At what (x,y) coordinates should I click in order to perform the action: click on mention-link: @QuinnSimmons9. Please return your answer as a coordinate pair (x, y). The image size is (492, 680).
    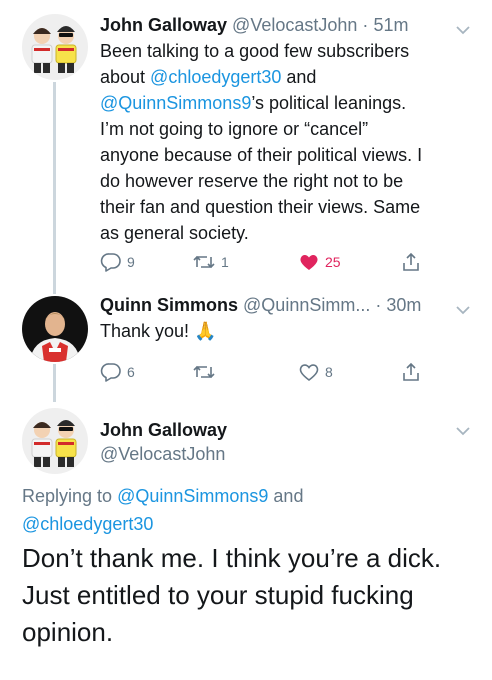
    Looking at the image, I should click on (175, 103).